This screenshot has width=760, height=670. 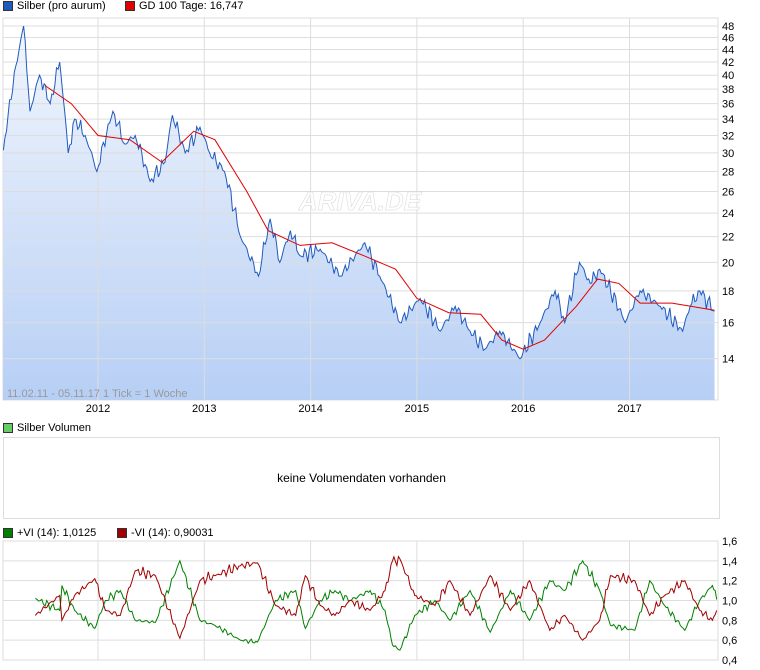 I want to click on y-tick-label: 22, so click(x=728, y=238).